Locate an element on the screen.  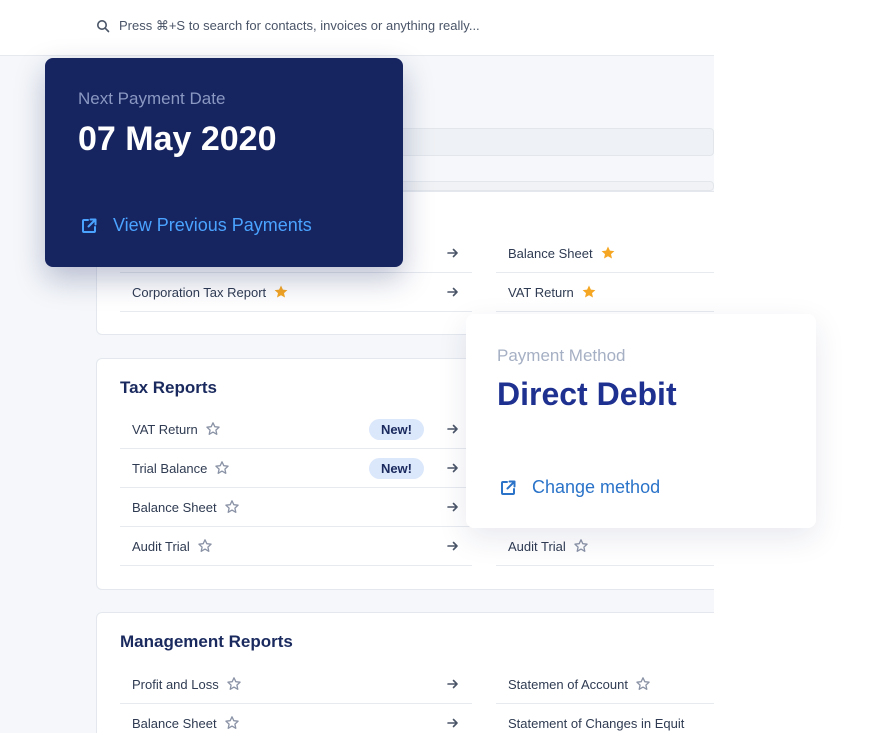
report-row: Profit and Loss is located at coordinates (296, 684).